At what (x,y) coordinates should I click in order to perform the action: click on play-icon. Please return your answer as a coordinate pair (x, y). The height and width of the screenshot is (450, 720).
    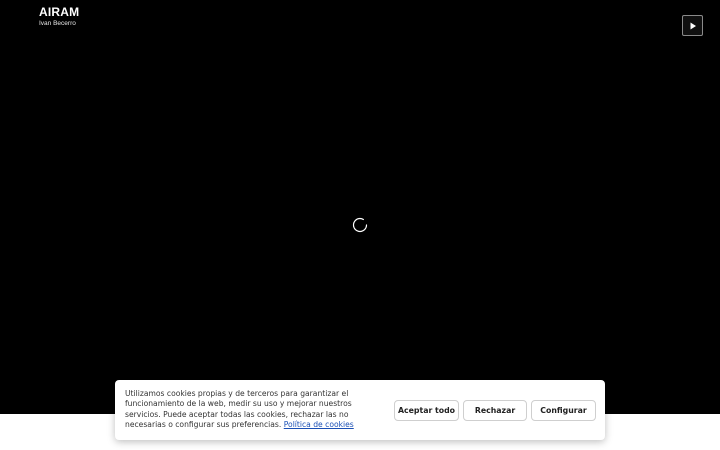
    Looking at the image, I should click on (693, 25).